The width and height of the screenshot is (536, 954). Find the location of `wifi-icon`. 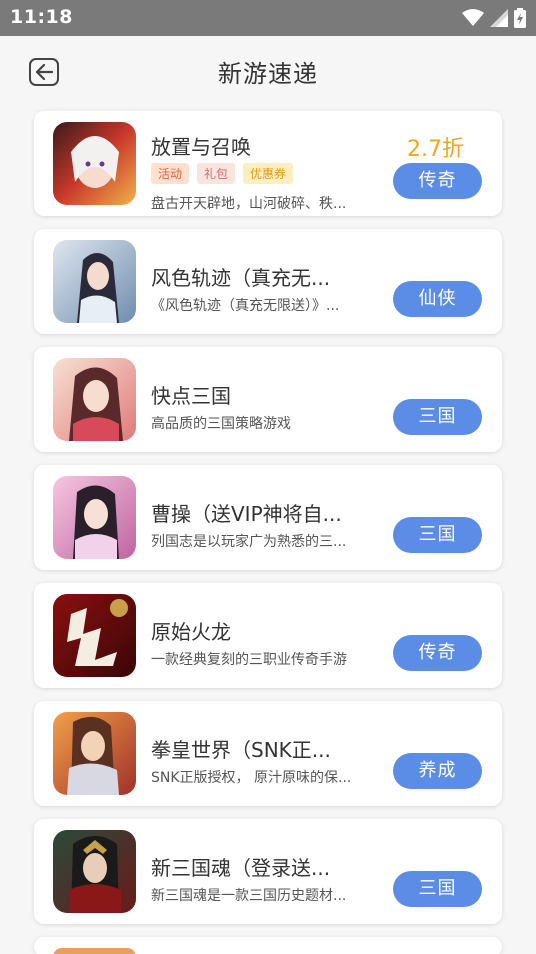

wifi-icon is located at coordinates (473, 17).